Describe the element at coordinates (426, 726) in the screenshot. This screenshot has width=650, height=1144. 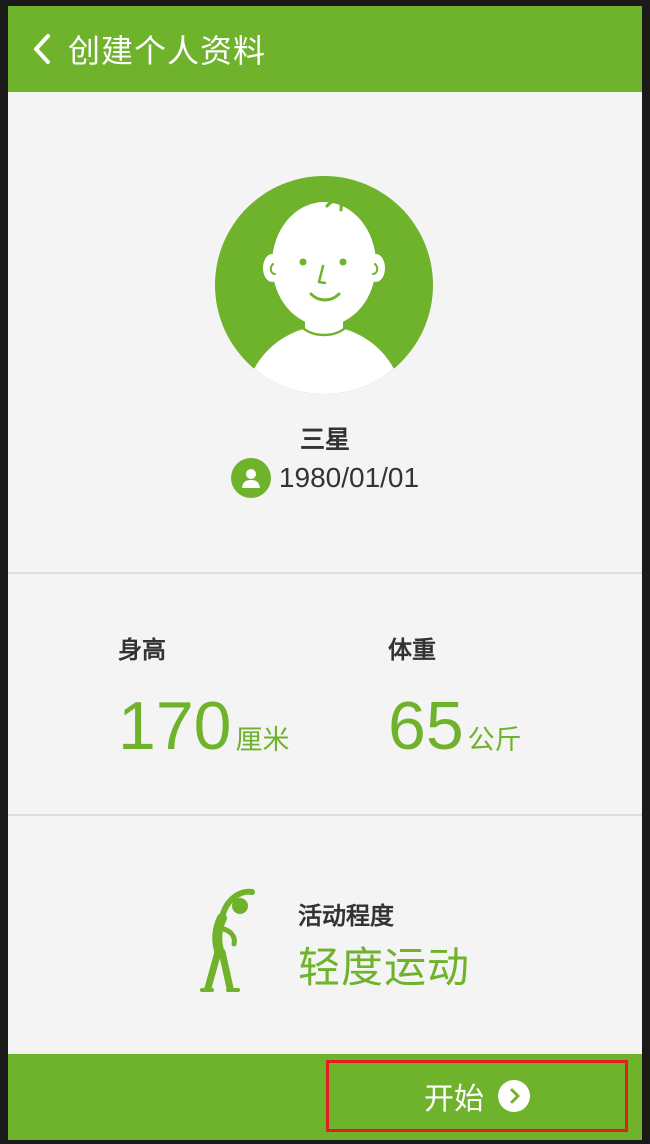
I see `weight-value: 65` at that location.